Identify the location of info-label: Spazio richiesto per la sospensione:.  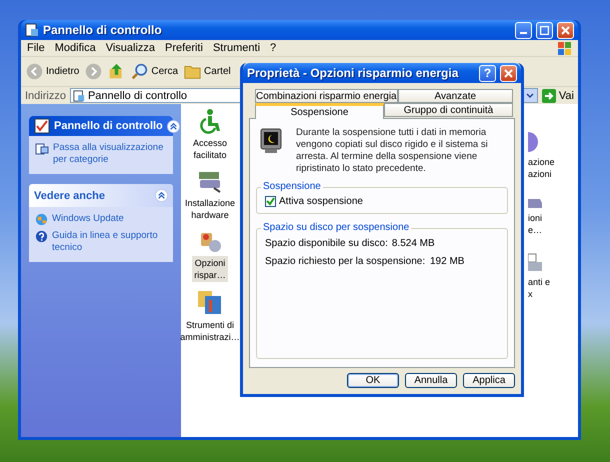
(345, 262).